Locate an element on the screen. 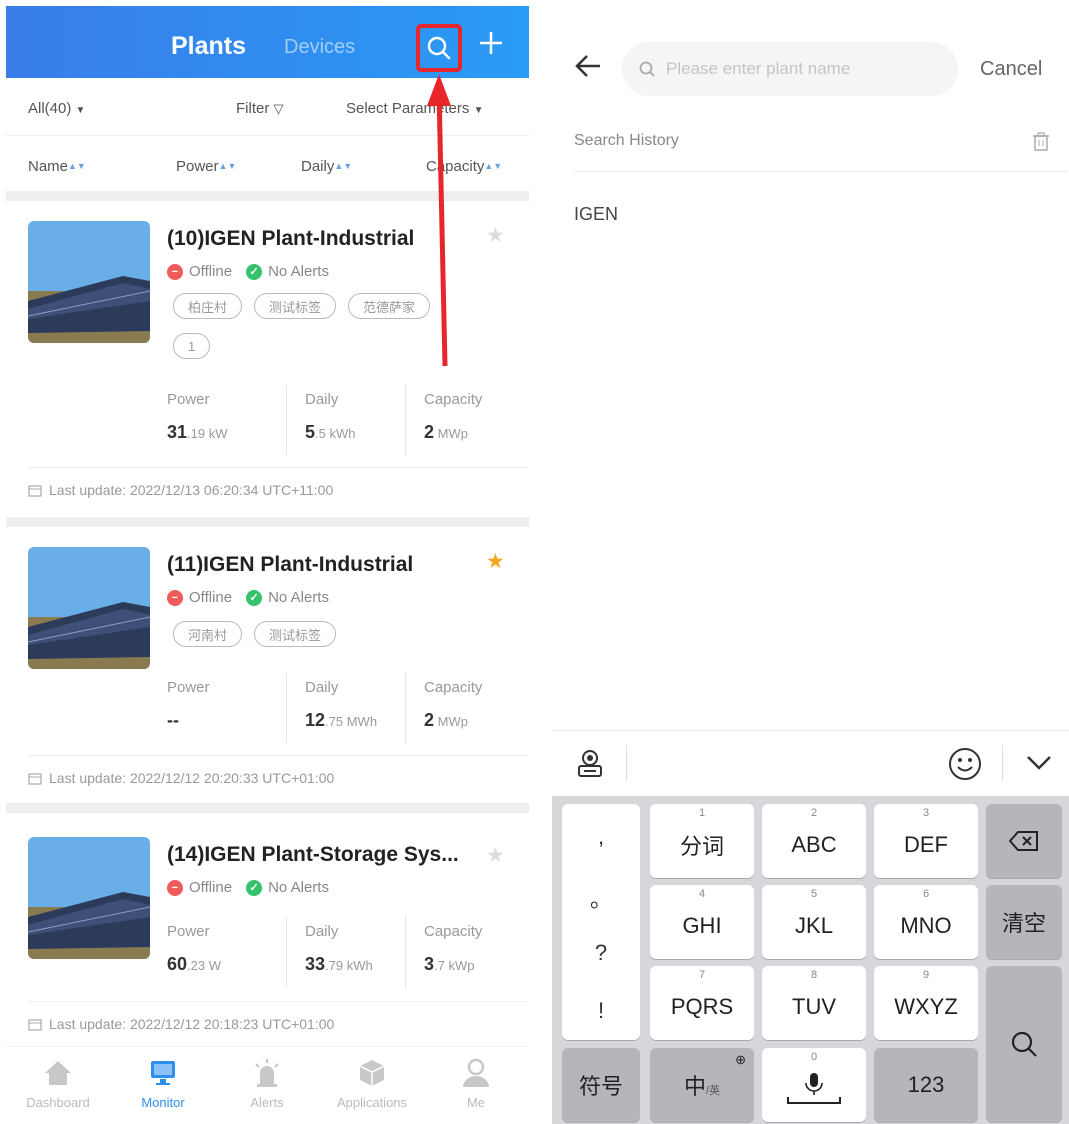 Image resolution: width=1069 pixels, height=1124 pixels. monitor-icon is located at coordinates (163, 1073).